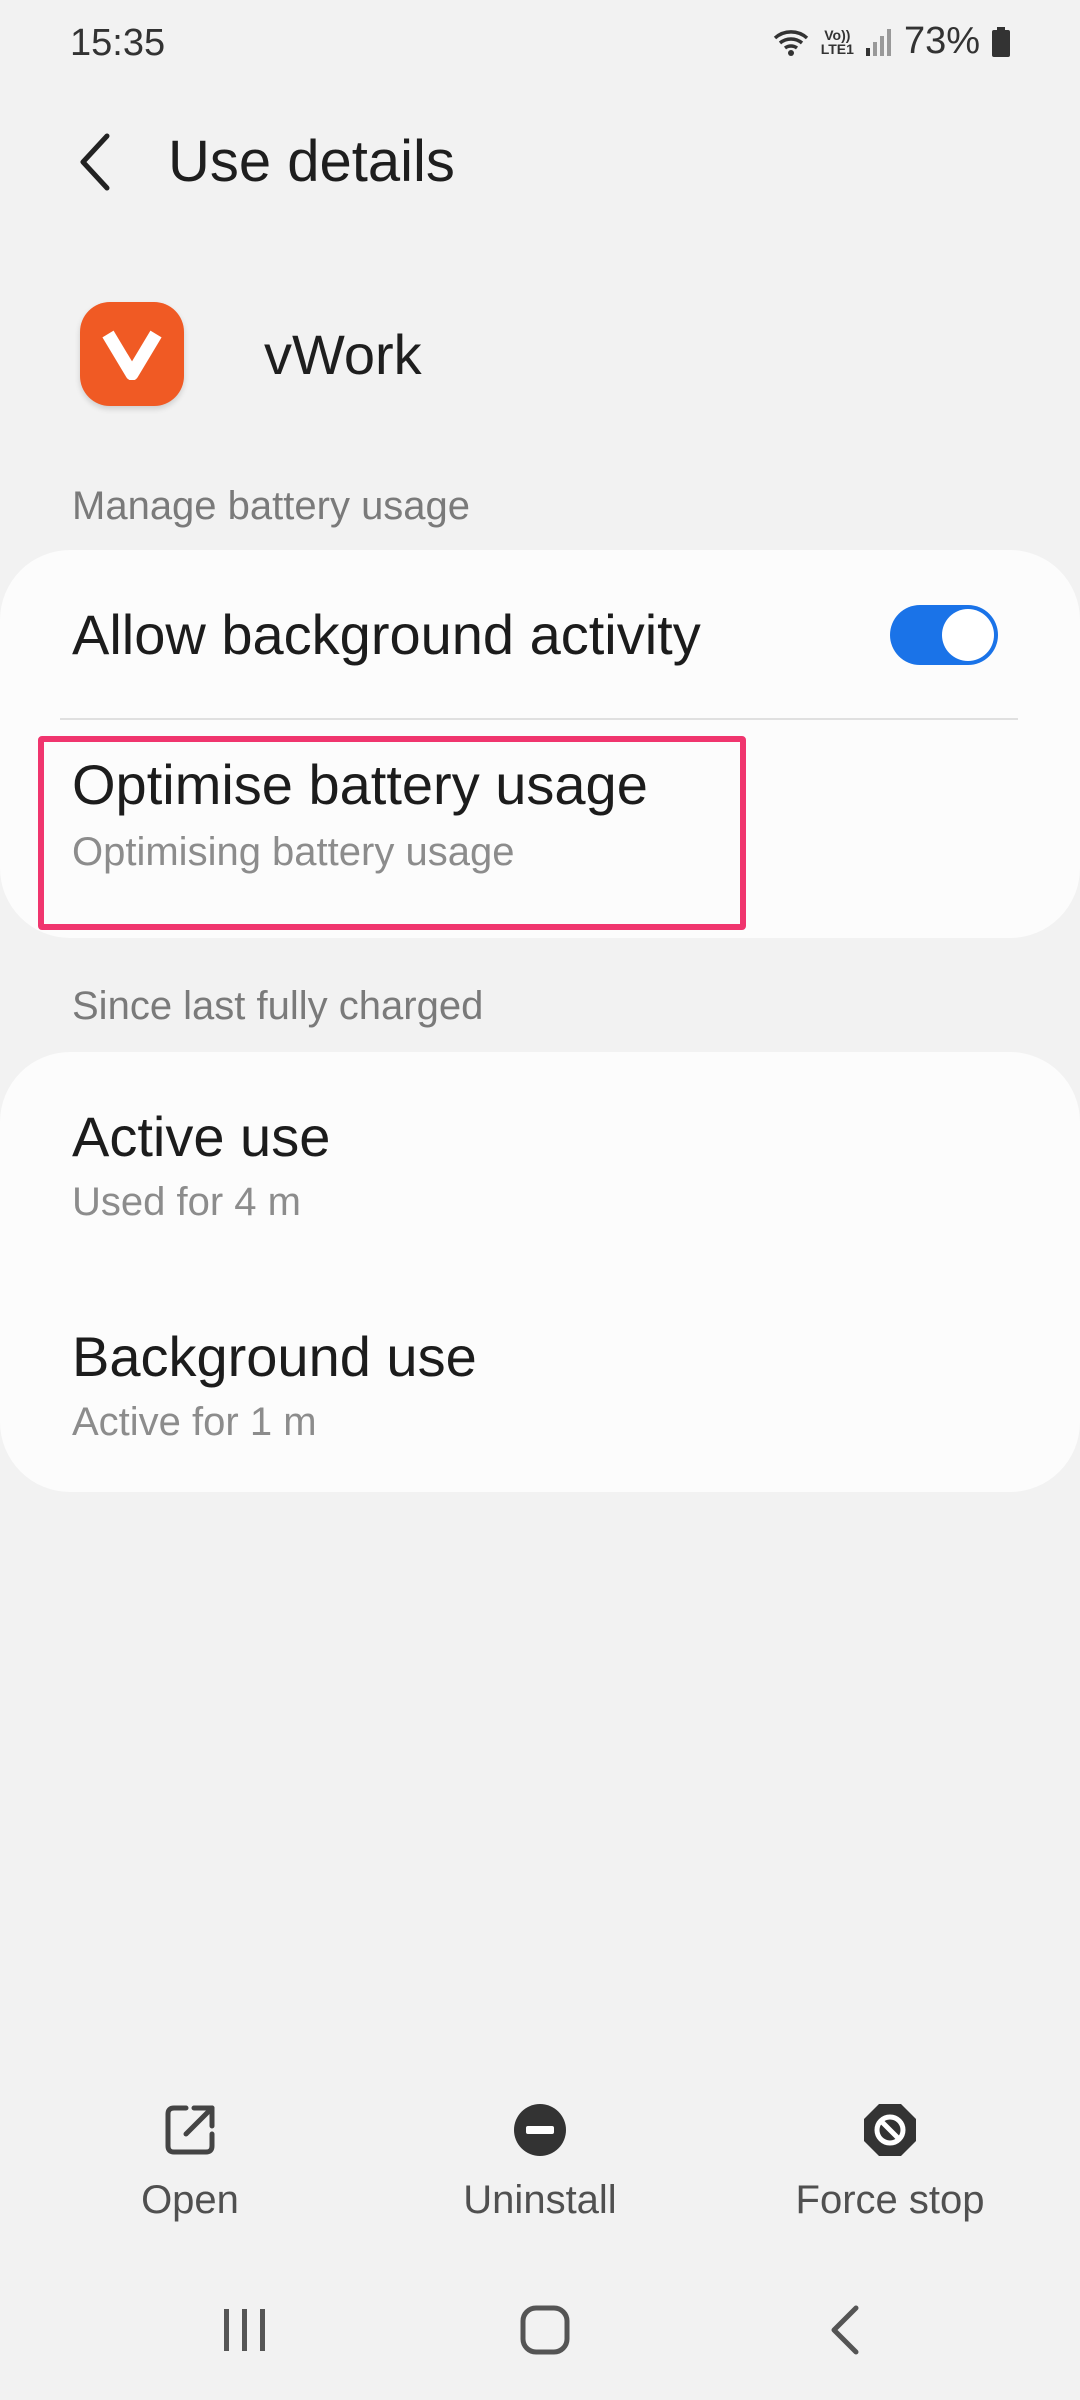  What do you see at coordinates (278, 1006) in the screenshot?
I see `section-header-usage: Since last fully charged` at bounding box center [278, 1006].